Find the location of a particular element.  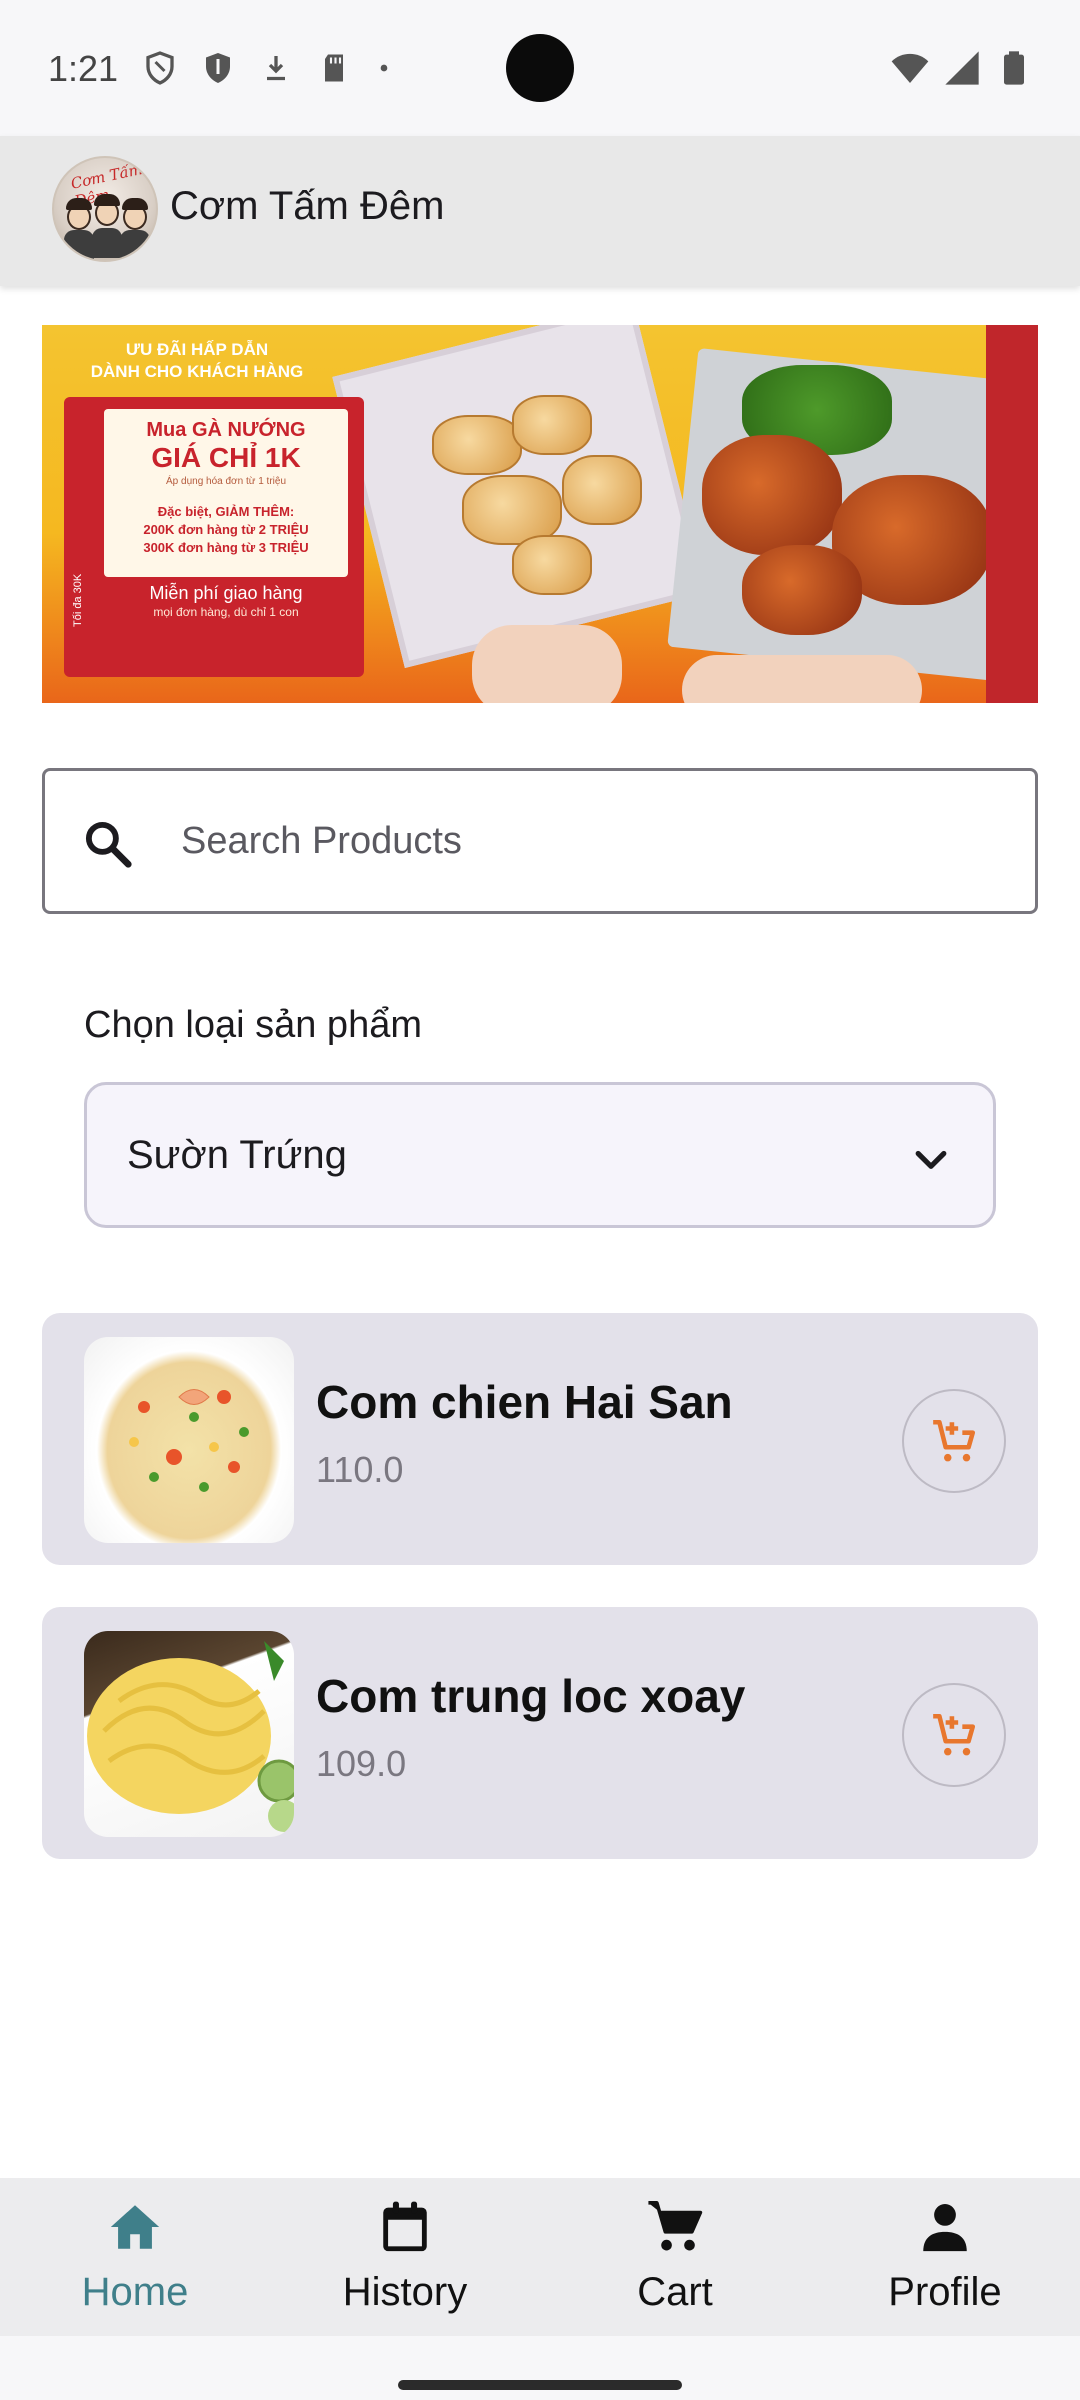

chevron-down-icon is located at coordinates (931, 1159).